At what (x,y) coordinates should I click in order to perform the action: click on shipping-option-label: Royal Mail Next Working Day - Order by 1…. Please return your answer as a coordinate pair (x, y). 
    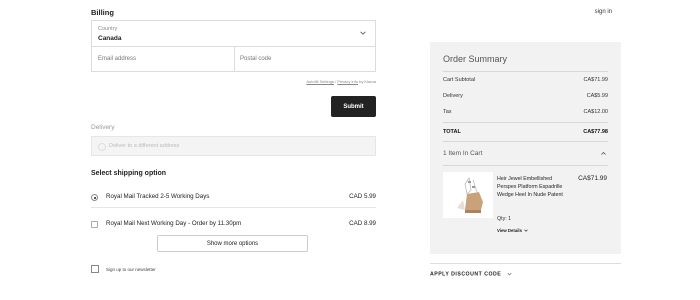
    Looking at the image, I should click on (174, 223).